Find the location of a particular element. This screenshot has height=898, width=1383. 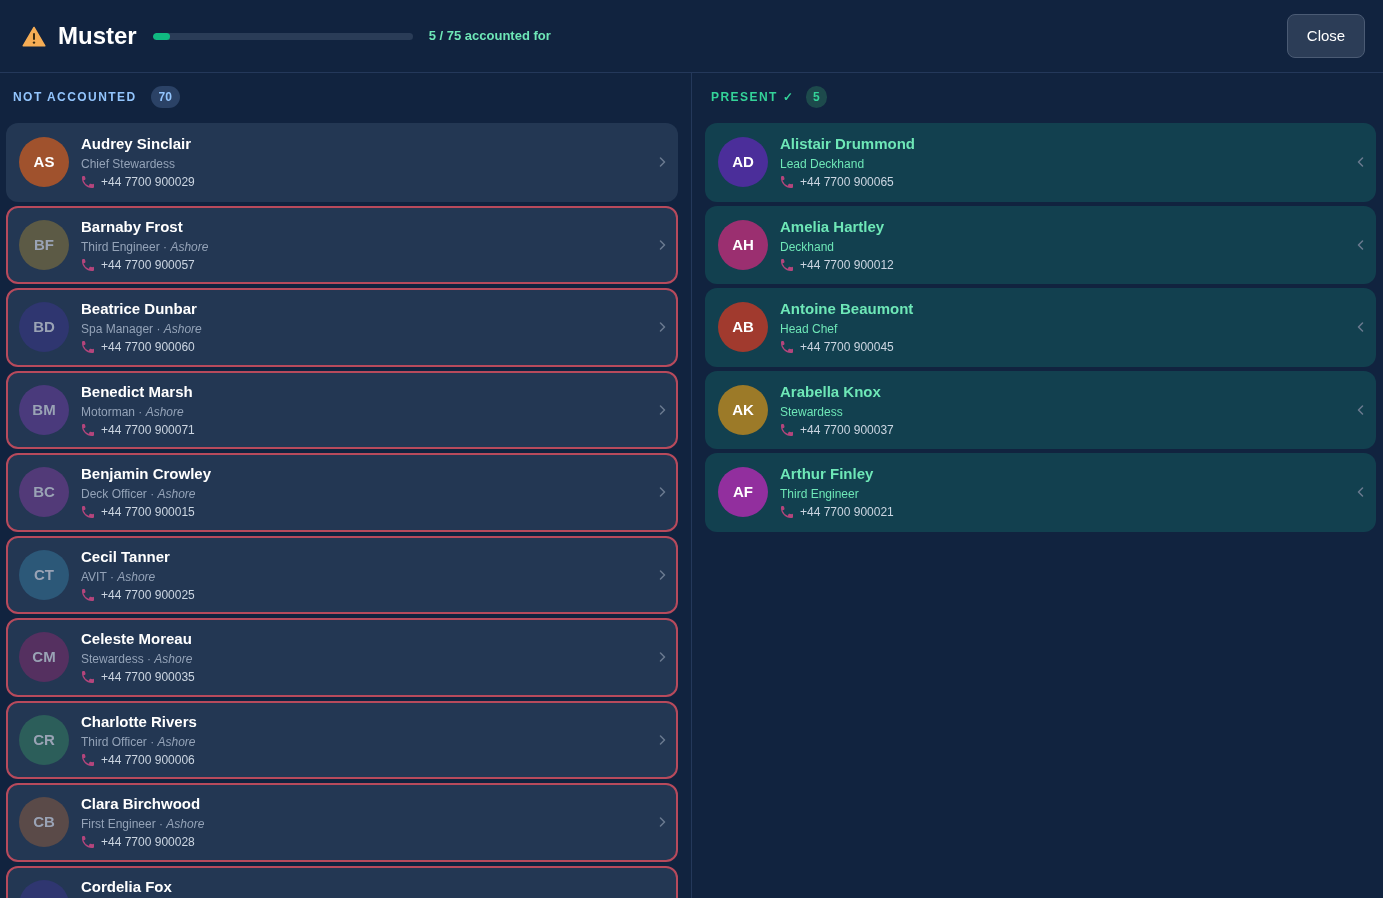

person-role: Third Officer · Ashore is located at coordinates (139, 741).